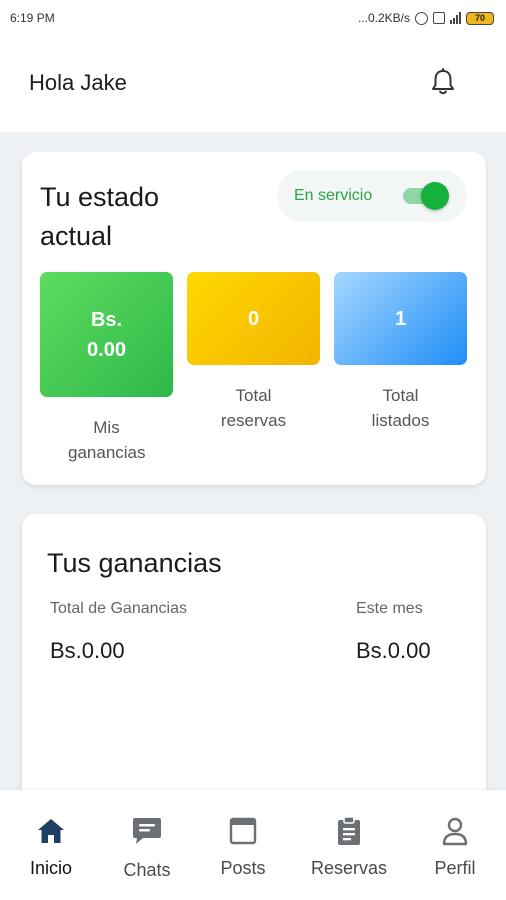  What do you see at coordinates (51, 831) in the screenshot?
I see `home-icon` at bounding box center [51, 831].